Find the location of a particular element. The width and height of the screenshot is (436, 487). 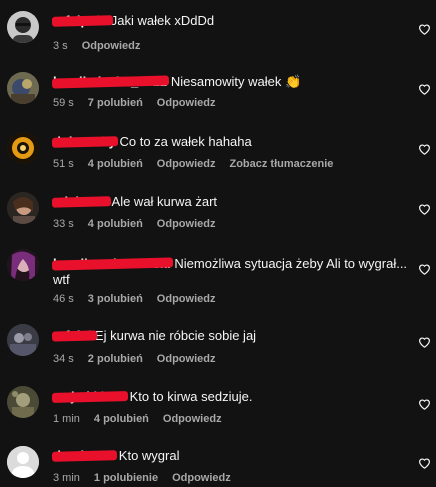

likes-count: 2 polubień is located at coordinates (115, 359).